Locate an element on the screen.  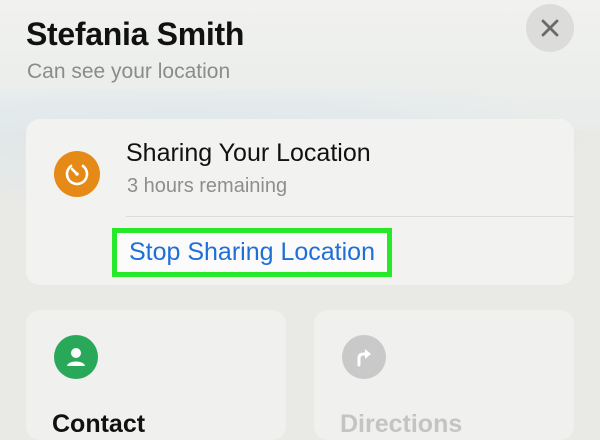
close-icon is located at coordinates (550, 28).